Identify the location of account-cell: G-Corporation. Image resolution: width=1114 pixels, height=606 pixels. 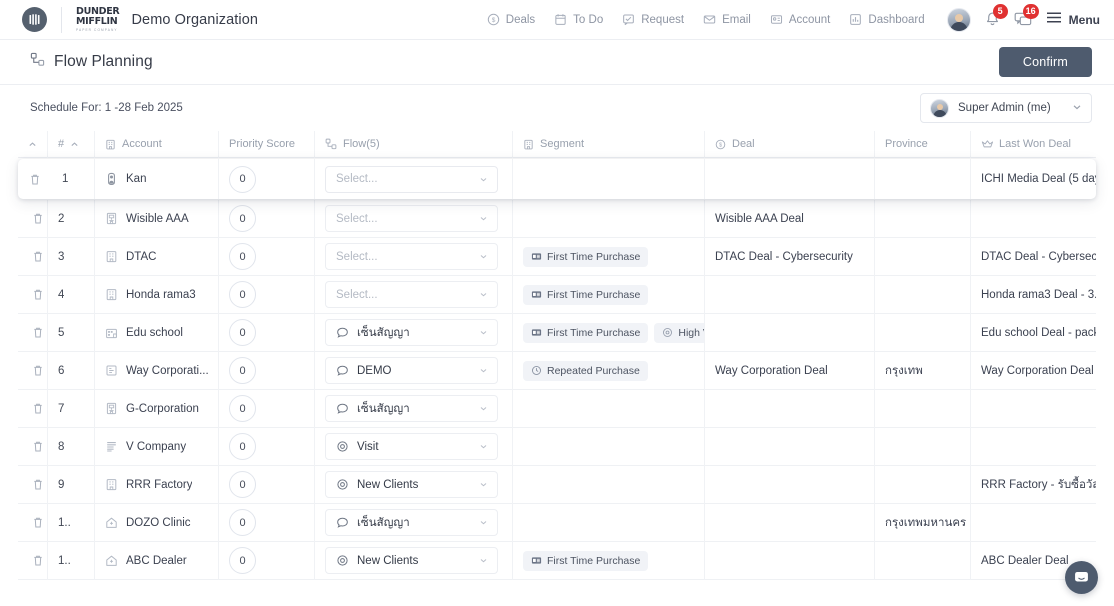
(157, 408).